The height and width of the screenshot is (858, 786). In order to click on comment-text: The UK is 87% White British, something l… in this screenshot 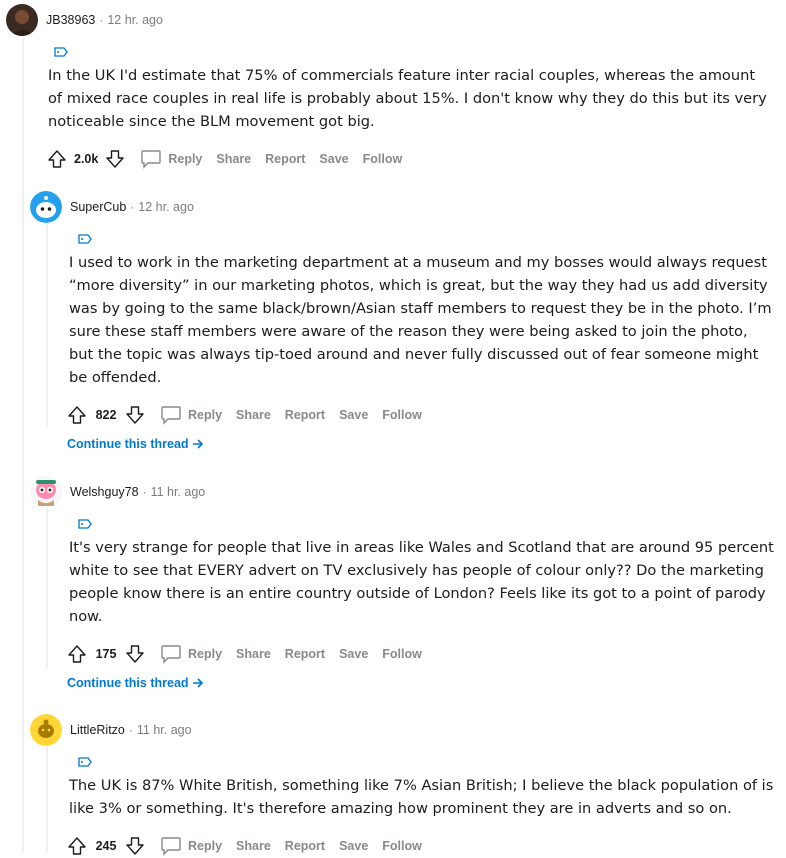, I will do `click(421, 797)`.